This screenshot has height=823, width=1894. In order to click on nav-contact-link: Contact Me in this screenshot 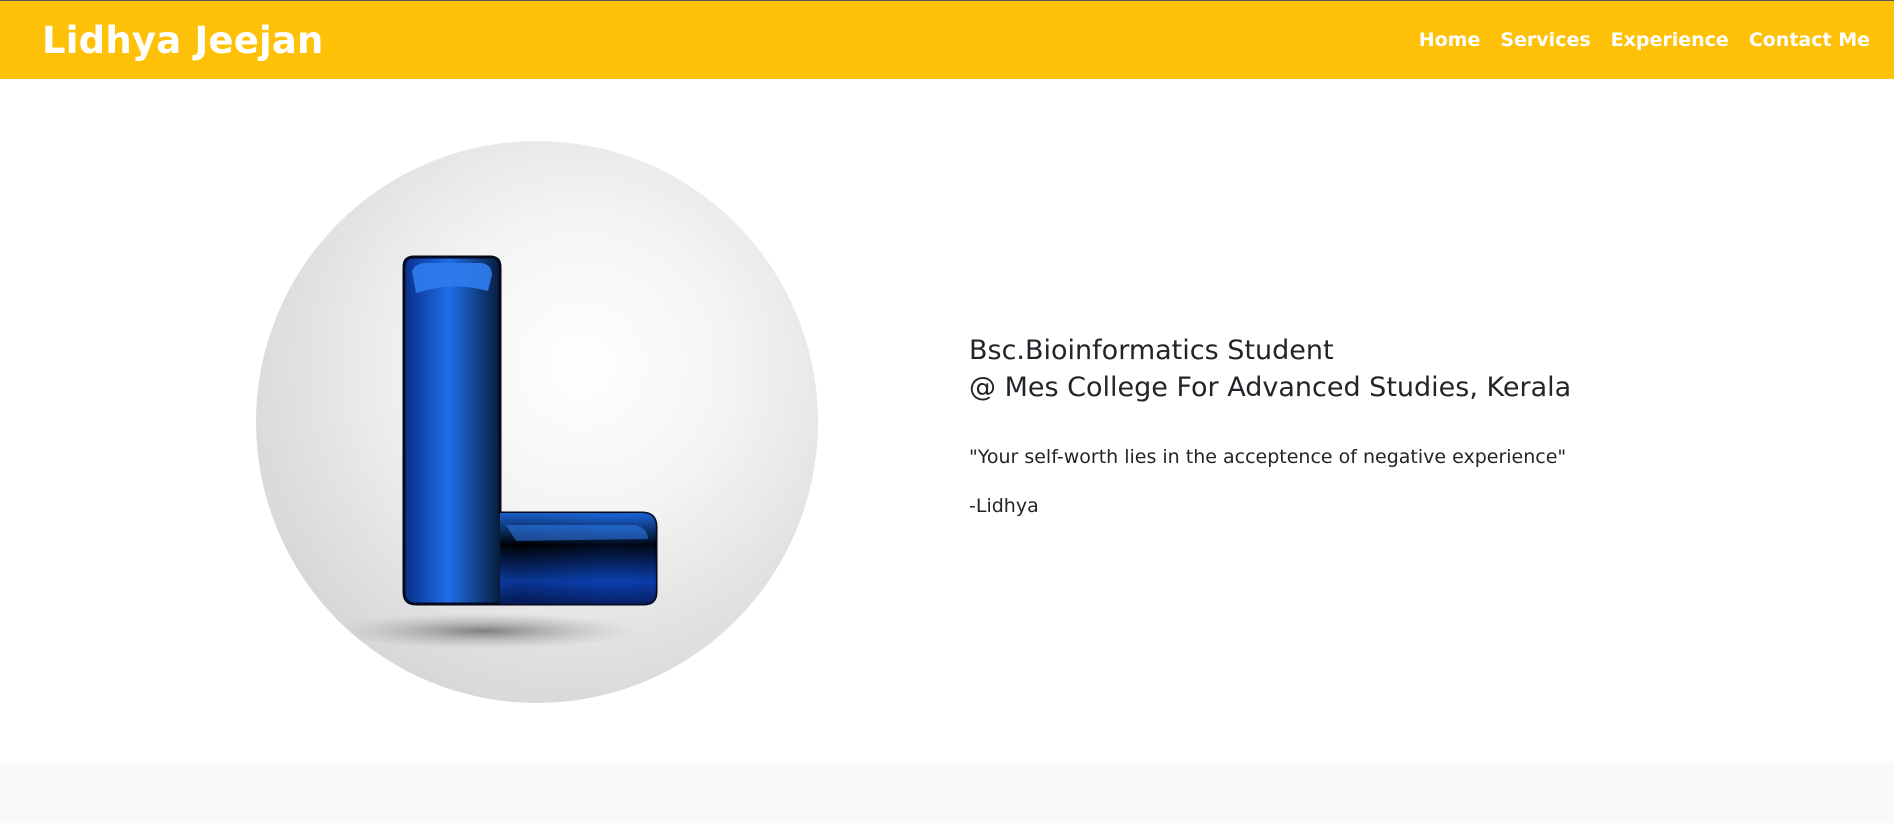, I will do `click(1809, 40)`.